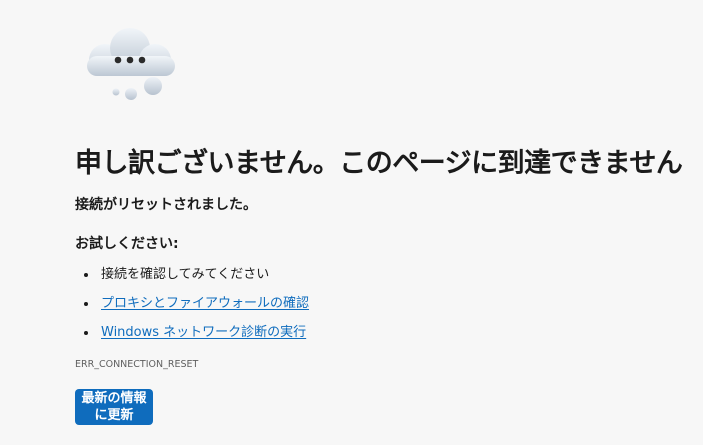  I want to click on suggestion-check-proxy-firewall: プロキシとファイアウォールの確認, so click(192, 307).